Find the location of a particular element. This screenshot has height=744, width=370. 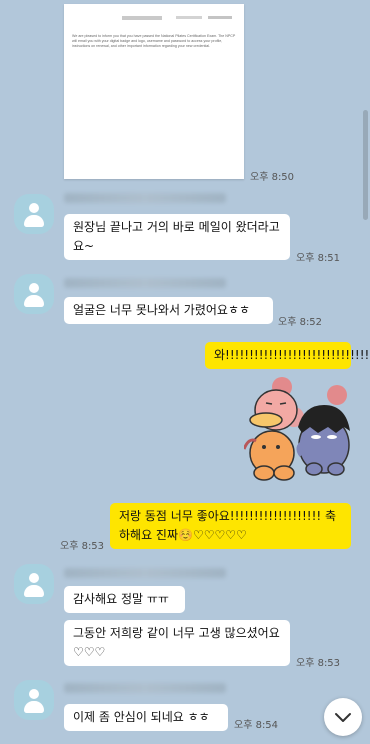

chevron-down-icon is located at coordinates (343, 717).